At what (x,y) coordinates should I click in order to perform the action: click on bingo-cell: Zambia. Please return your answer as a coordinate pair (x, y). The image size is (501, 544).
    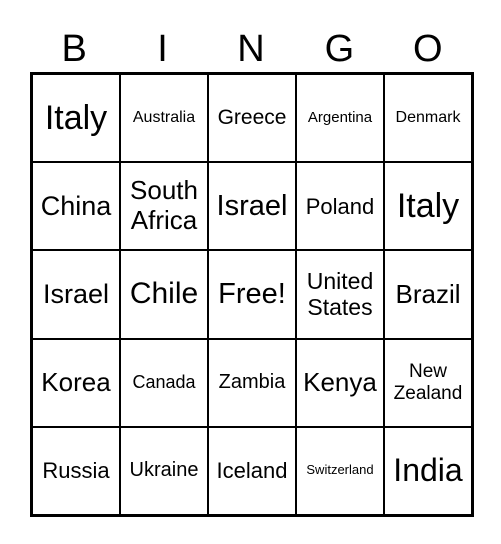
    Looking at the image, I should click on (252, 382).